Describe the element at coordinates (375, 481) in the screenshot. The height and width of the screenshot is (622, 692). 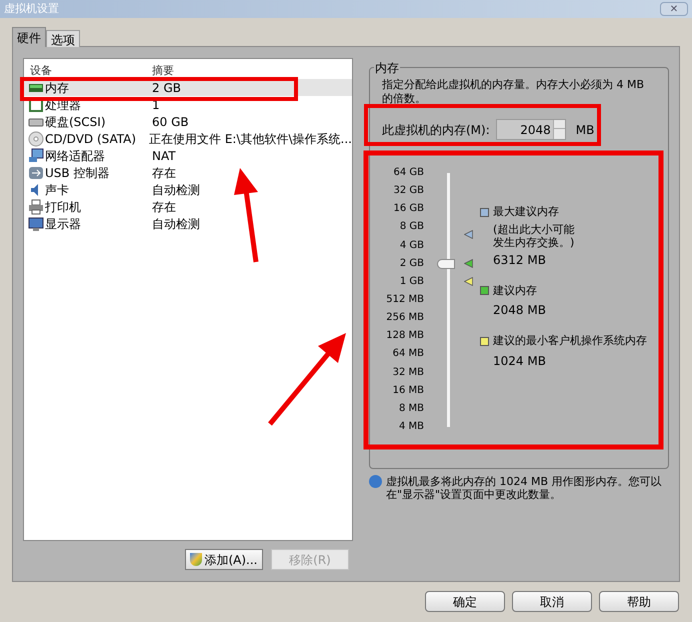
I see `info-icon` at that location.